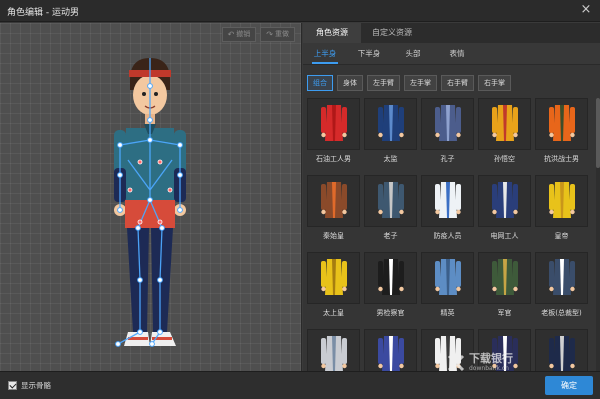 Image resolution: width=600 pixels, height=399 pixels. I want to click on costume-item: 孔子, so click(447, 134).